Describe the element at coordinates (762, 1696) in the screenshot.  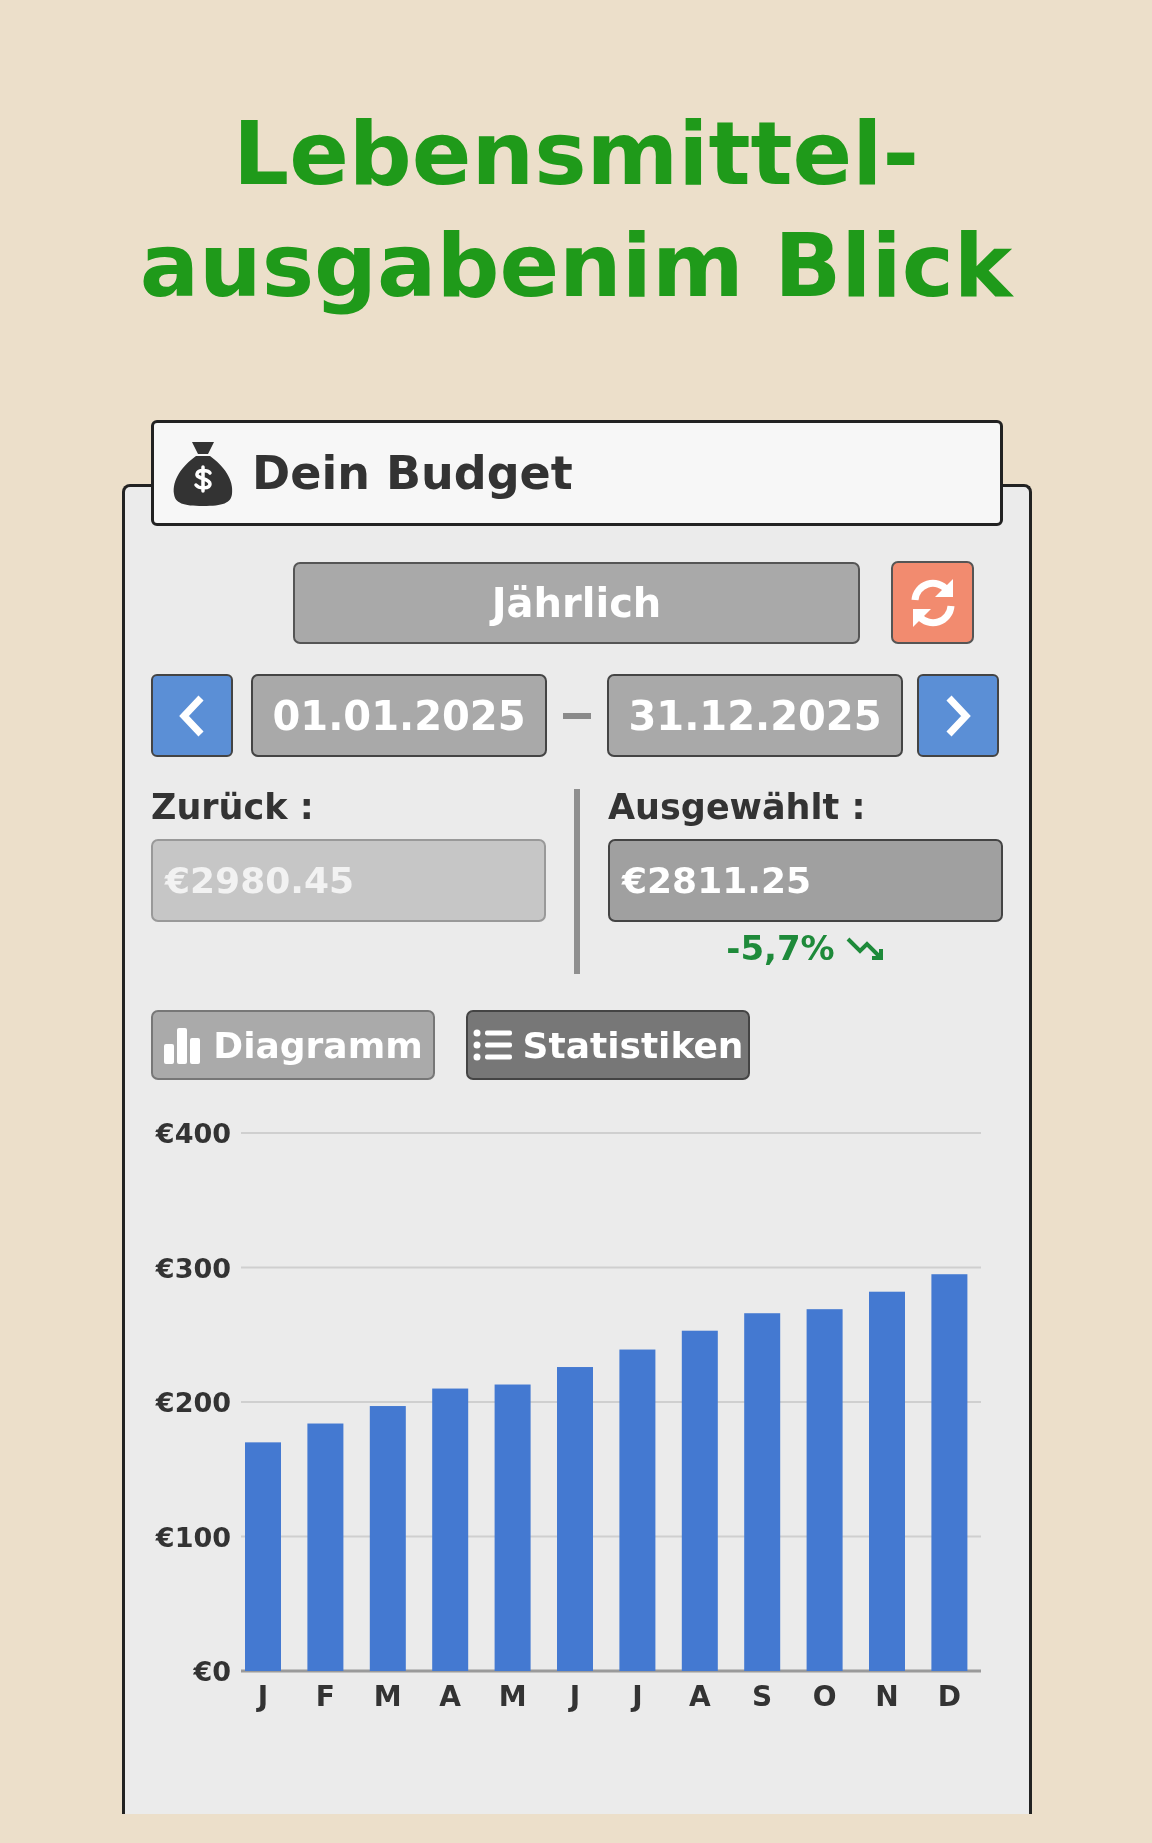
I see `x-axis-label: S` at that location.